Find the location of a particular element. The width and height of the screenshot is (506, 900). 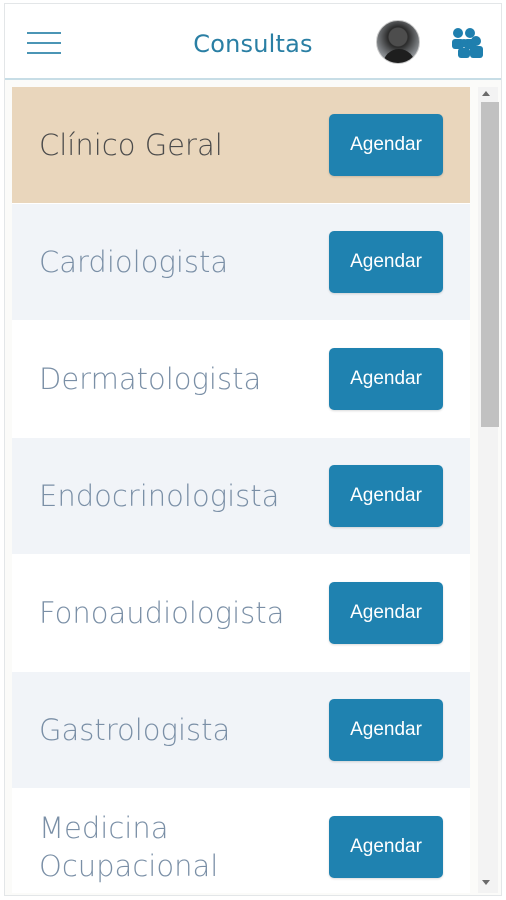

specialty-name: Clínico Geral is located at coordinates (131, 145).